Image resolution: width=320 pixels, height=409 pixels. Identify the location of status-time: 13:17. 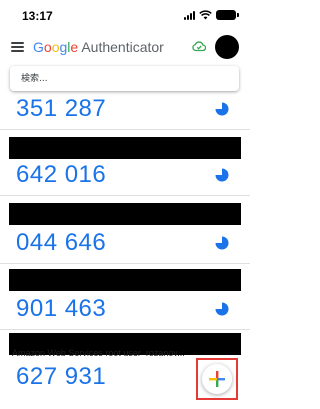
(37, 16).